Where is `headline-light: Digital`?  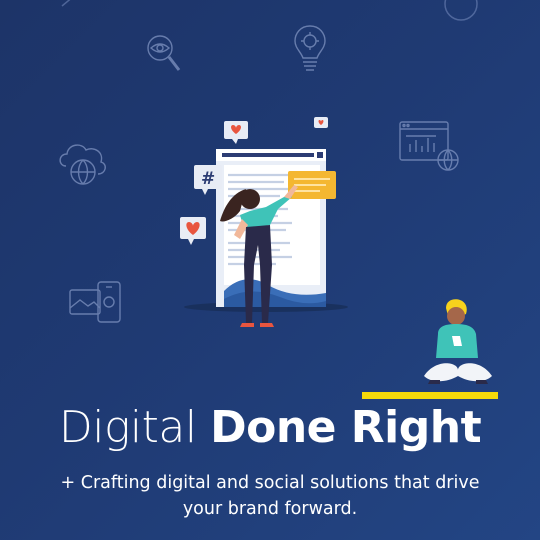
headline-light: Digital is located at coordinates (127, 427).